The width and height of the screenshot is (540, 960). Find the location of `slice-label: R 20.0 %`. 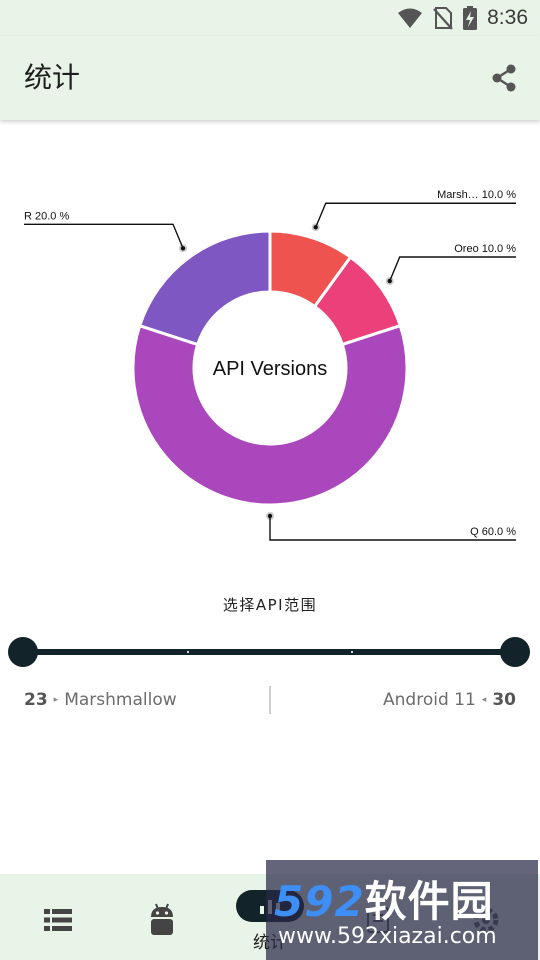

slice-label: R 20.0 % is located at coordinates (46, 216).